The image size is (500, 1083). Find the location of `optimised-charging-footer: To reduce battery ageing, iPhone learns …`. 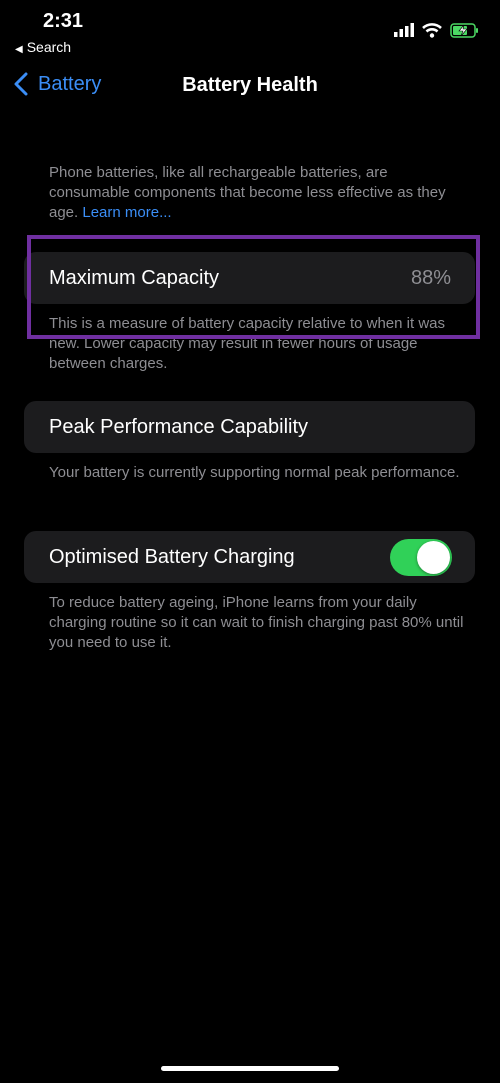

optimised-charging-footer: To reduce battery ageing, iPhone learns … is located at coordinates (256, 622).